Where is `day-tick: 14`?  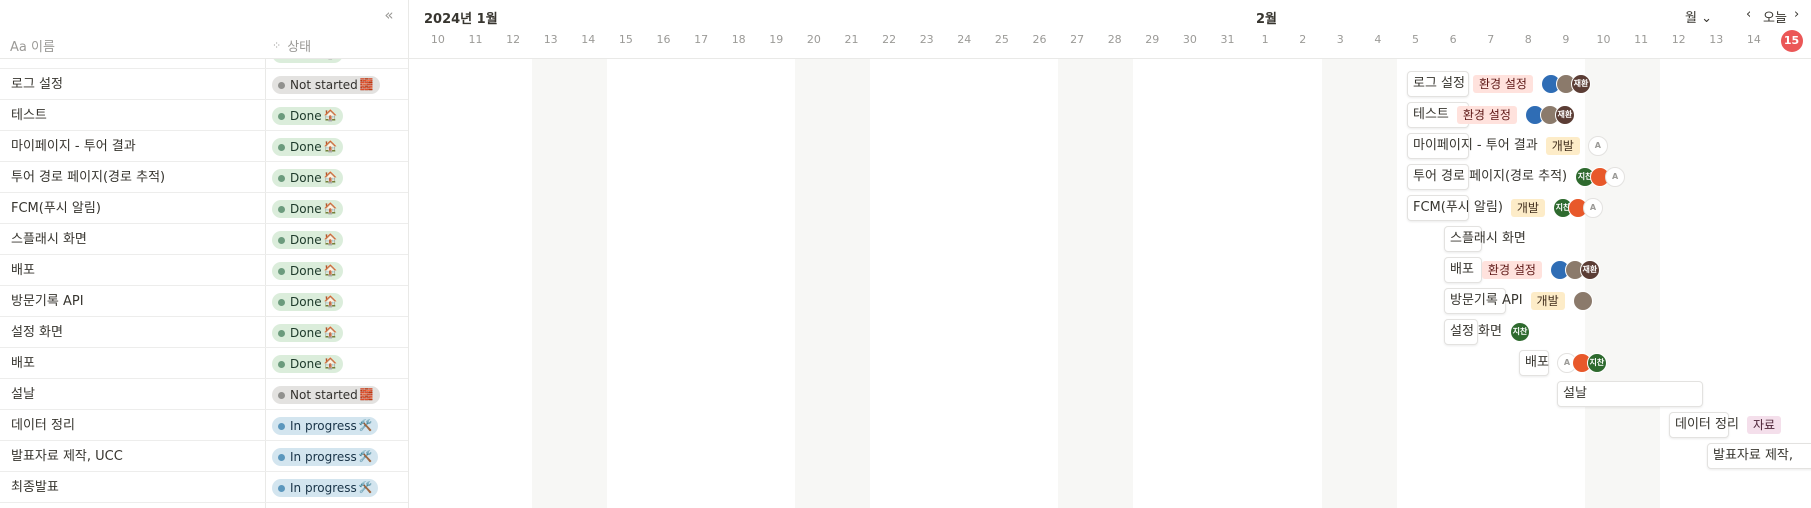
day-tick: 14 is located at coordinates (1753, 39).